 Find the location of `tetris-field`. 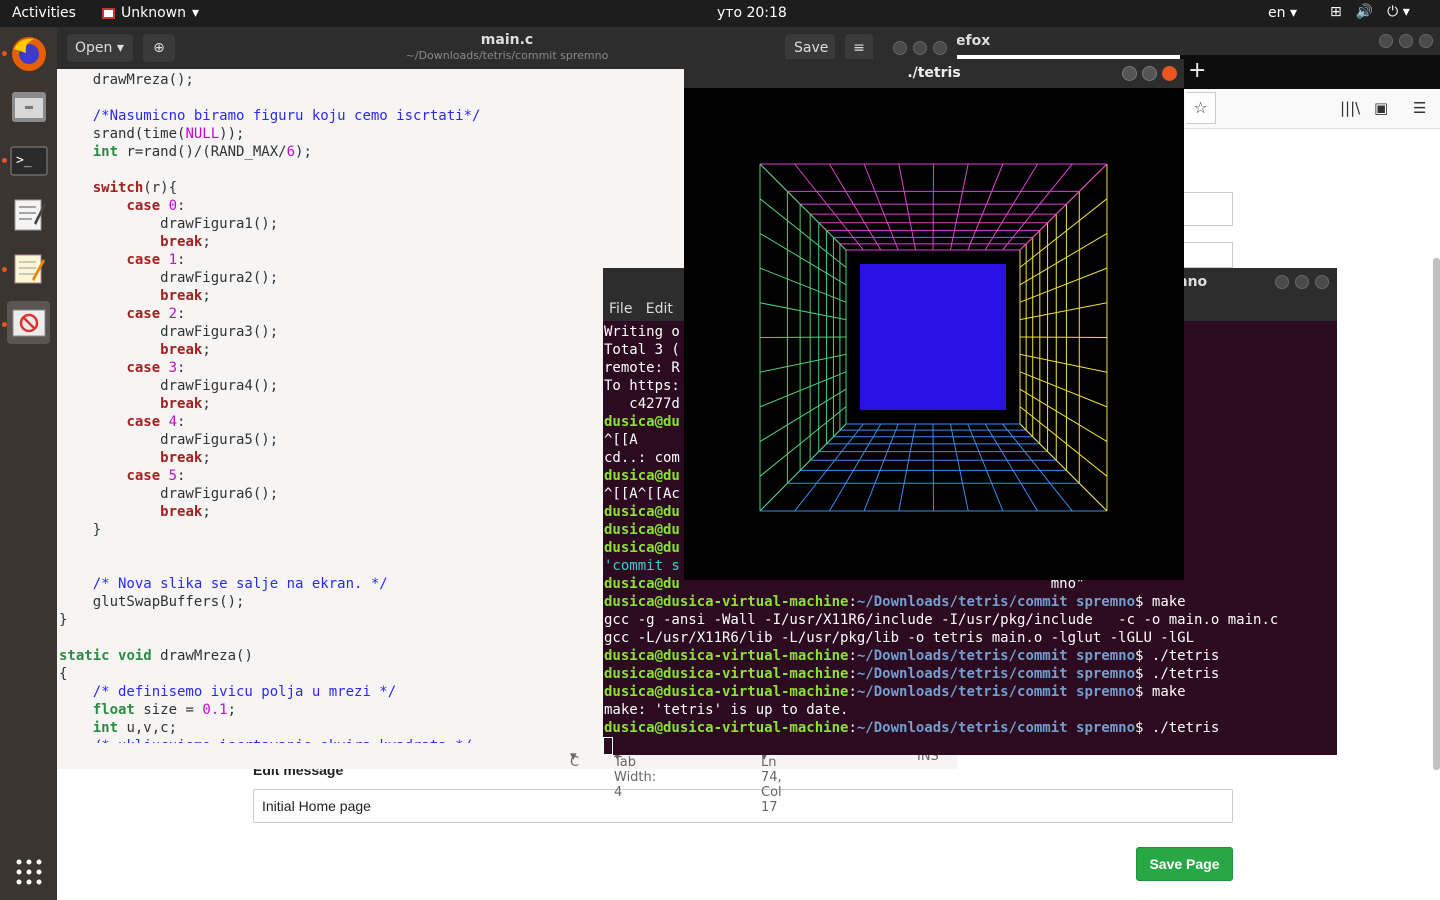

tetris-field is located at coordinates (933, 337).